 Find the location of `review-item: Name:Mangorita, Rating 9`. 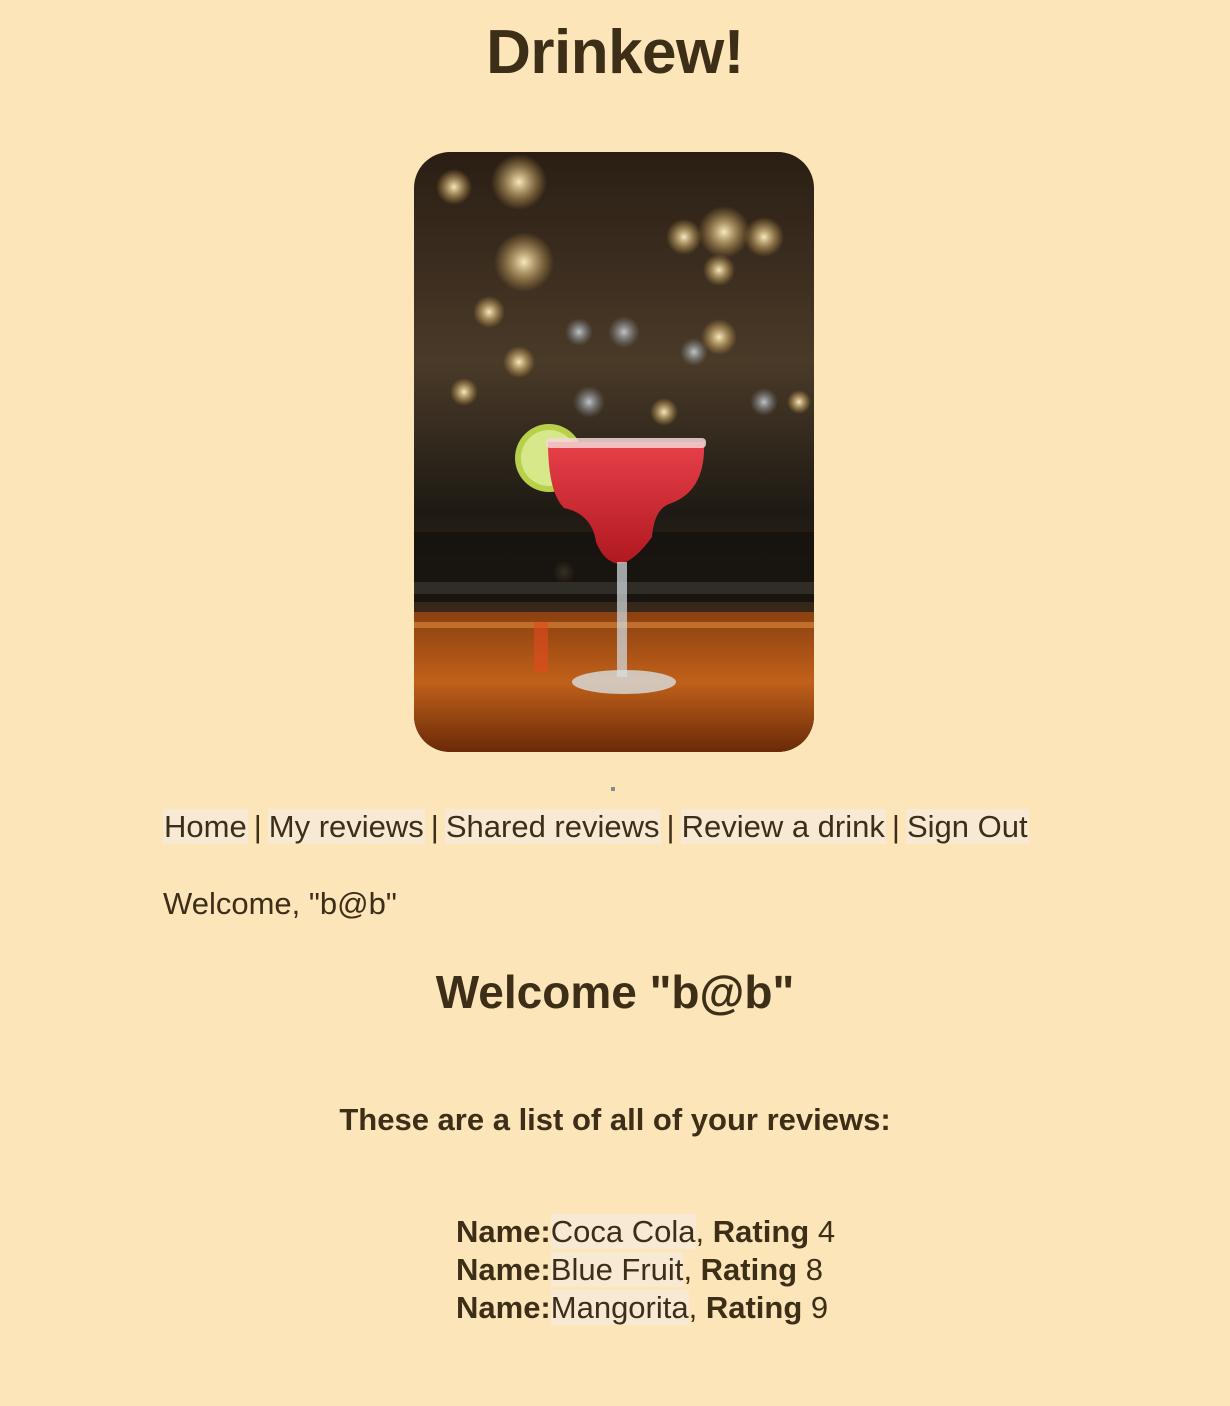

review-item: Name:Mangorita, Rating 9 is located at coordinates (642, 1307).